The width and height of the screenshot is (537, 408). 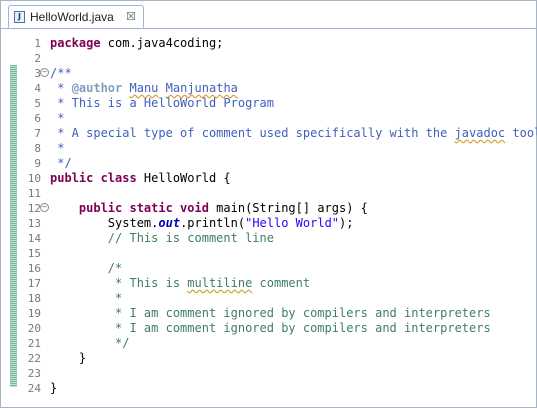 I want to click on code-line: 8 *, so click(x=269, y=148).